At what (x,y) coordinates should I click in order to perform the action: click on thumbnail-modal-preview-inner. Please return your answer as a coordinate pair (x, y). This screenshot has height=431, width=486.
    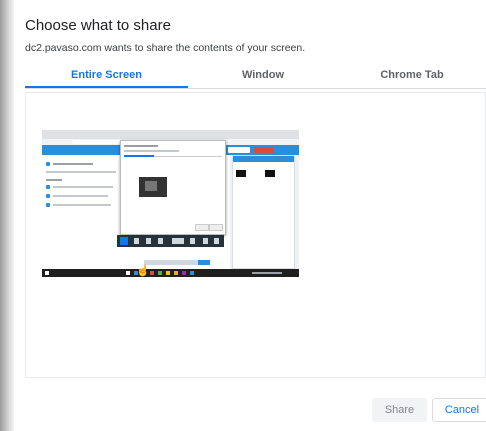
    Looking at the image, I should click on (151, 186).